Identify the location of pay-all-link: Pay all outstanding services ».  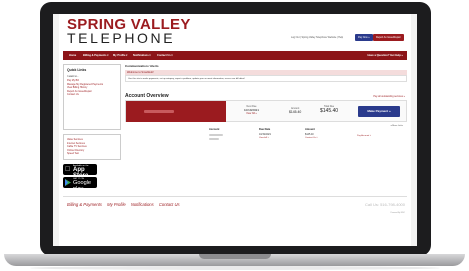
(389, 96).